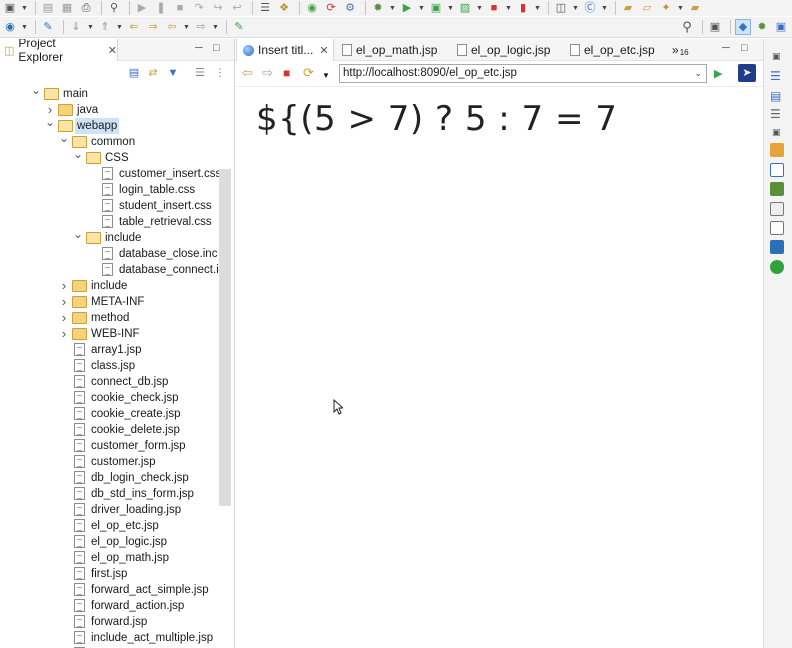  I want to click on tree-file-item: db_login_check.jsp, so click(109, 478).